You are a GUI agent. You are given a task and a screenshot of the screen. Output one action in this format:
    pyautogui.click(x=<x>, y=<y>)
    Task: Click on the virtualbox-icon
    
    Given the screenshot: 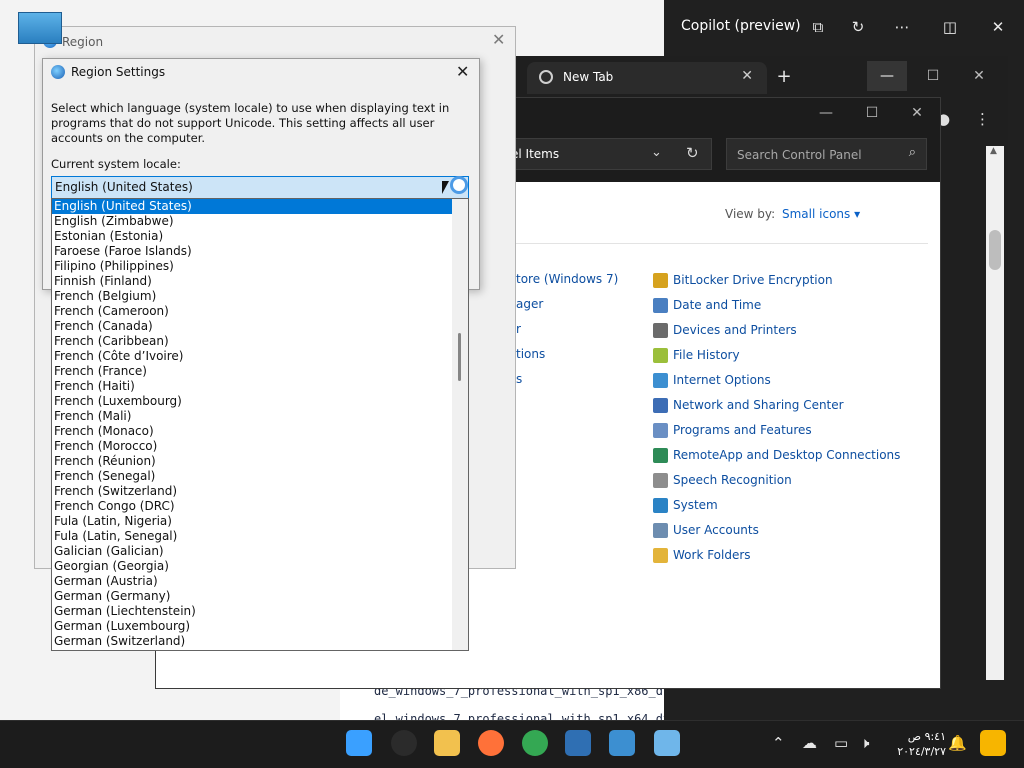 What is the action you would take?
    pyautogui.click(x=578, y=743)
    